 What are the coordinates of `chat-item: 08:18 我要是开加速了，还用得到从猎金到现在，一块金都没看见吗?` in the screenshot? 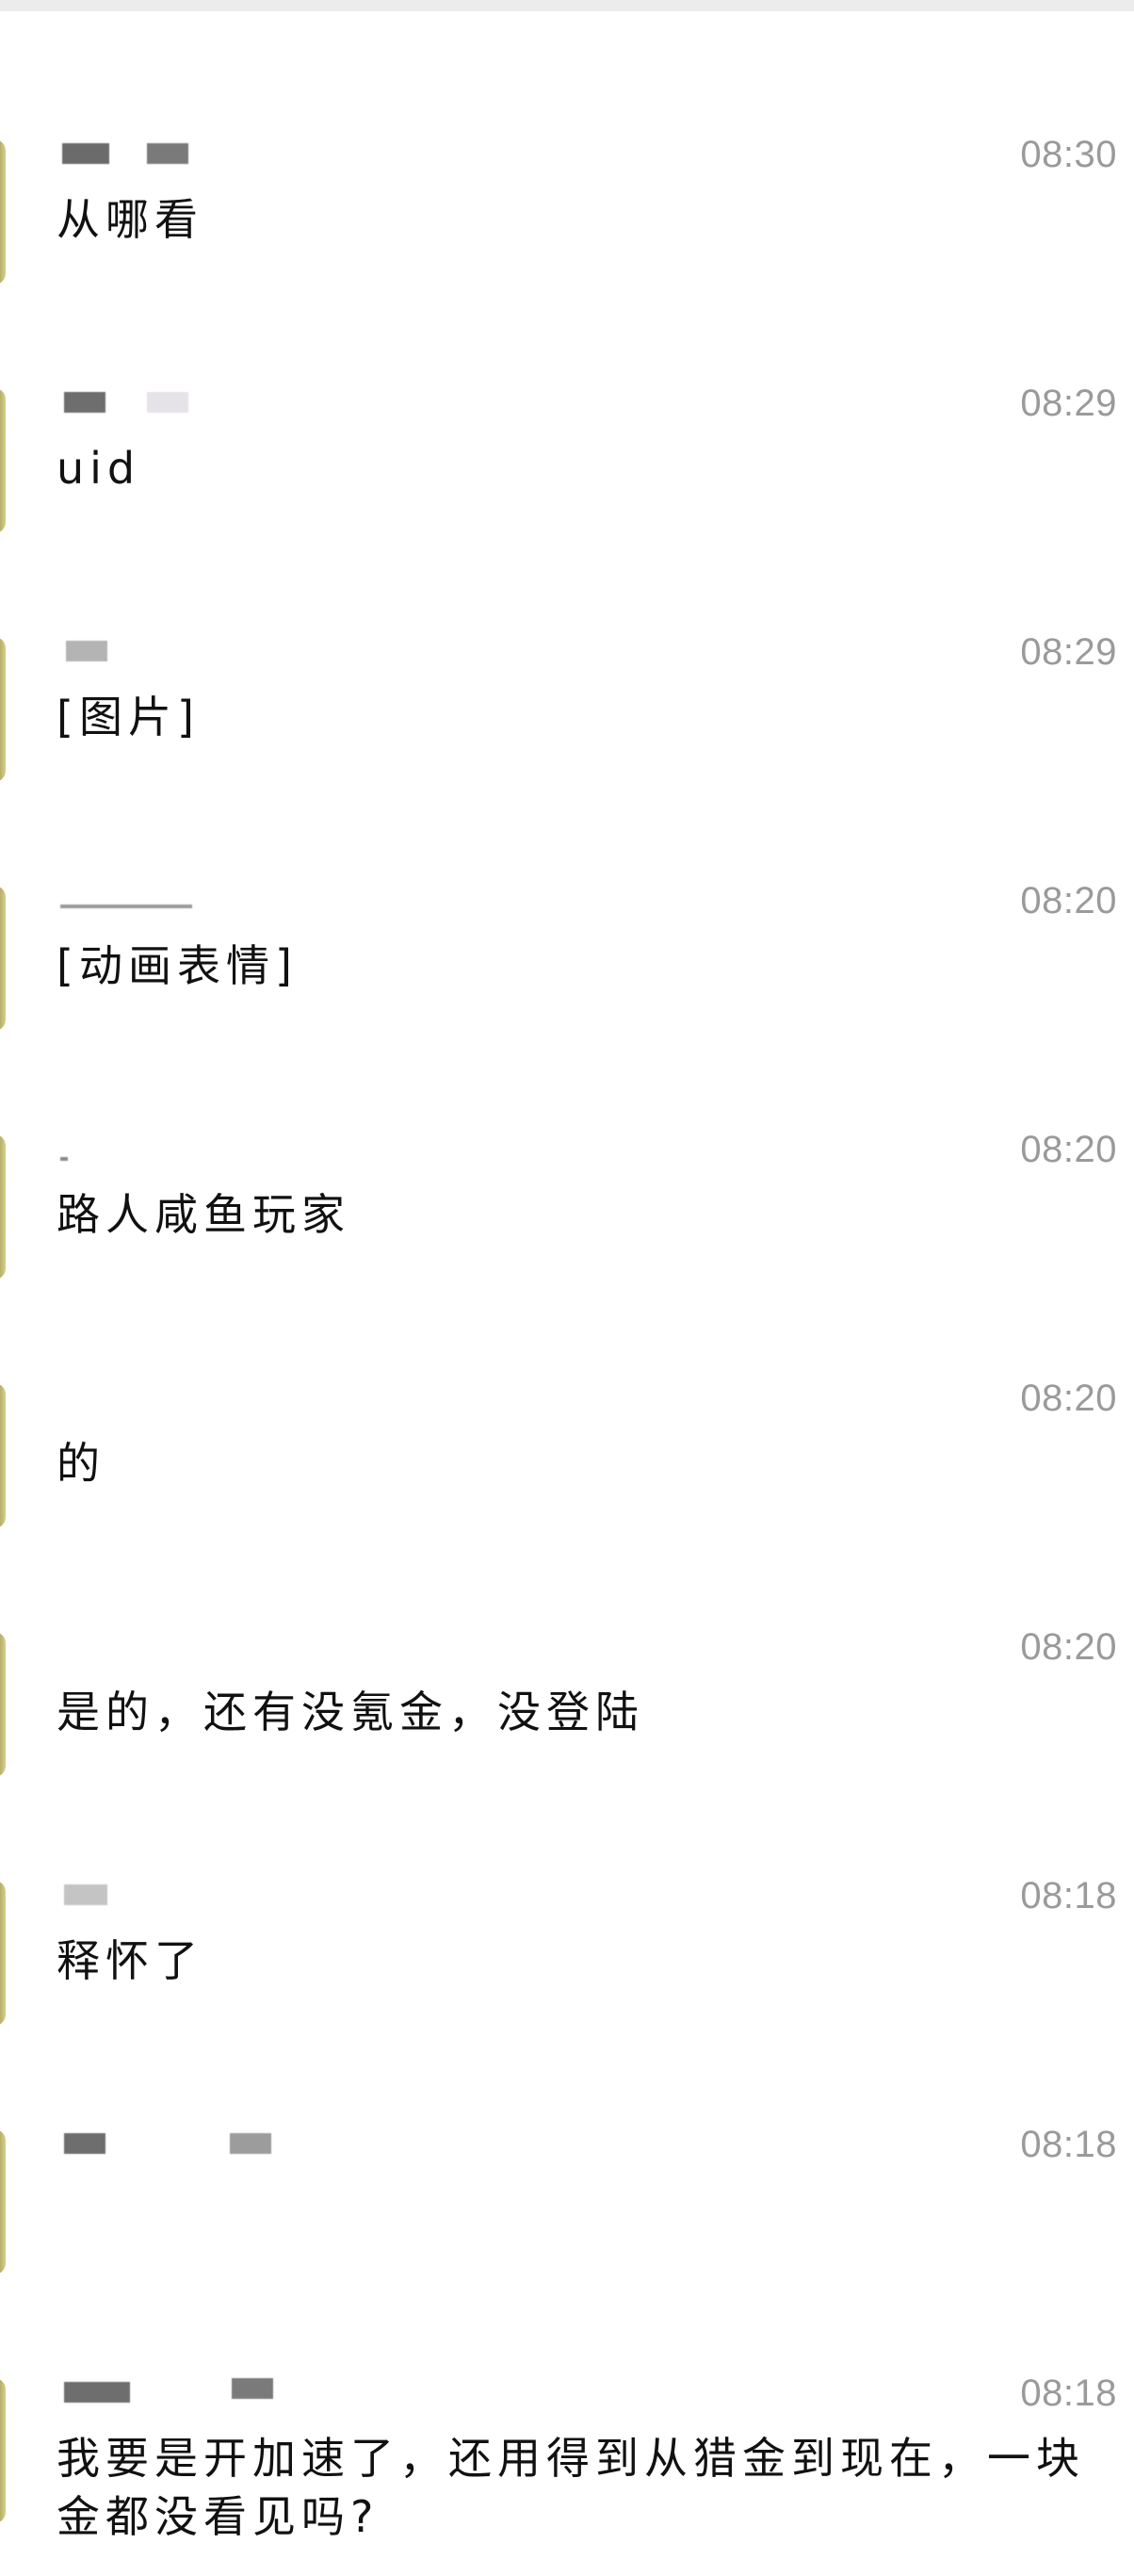 It's located at (567, 2413).